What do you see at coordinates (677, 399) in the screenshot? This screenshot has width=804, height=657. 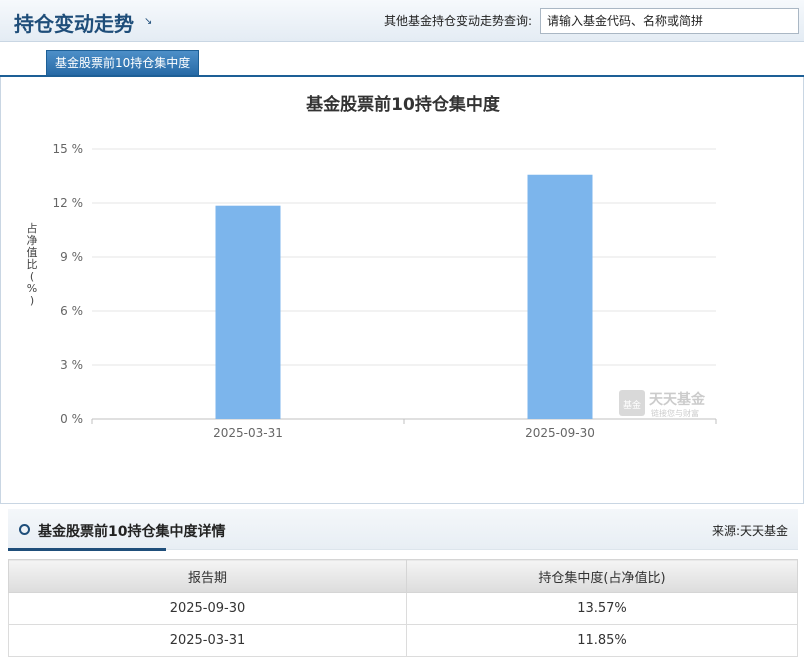 I see `watermark-text: 天天基金` at bounding box center [677, 399].